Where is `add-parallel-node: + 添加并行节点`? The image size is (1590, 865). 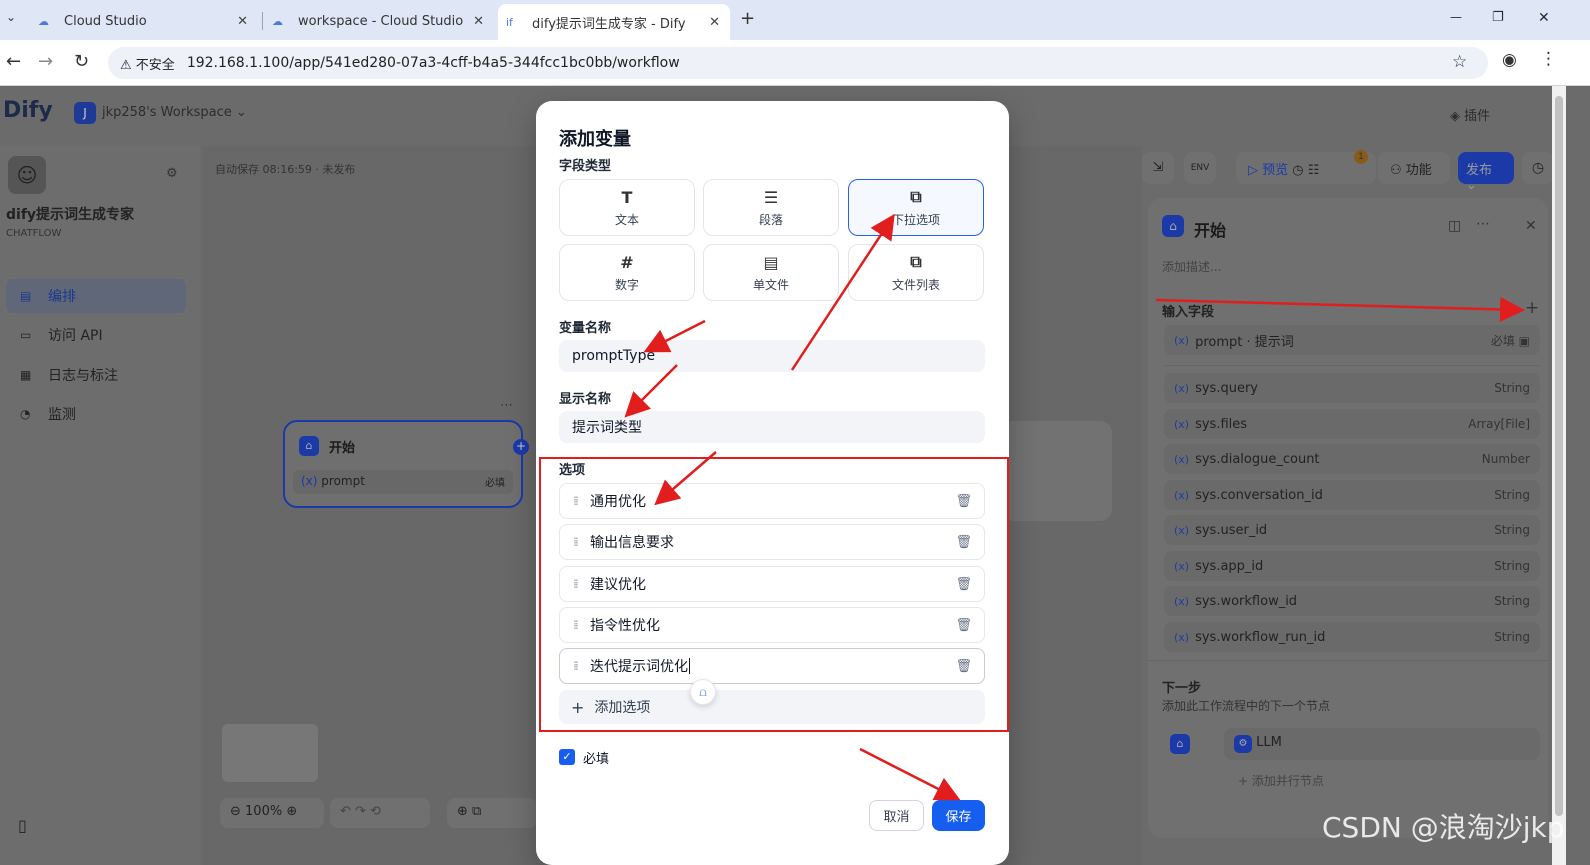
add-parallel-node: + 添加并行节点 is located at coordinates (1382, 781).